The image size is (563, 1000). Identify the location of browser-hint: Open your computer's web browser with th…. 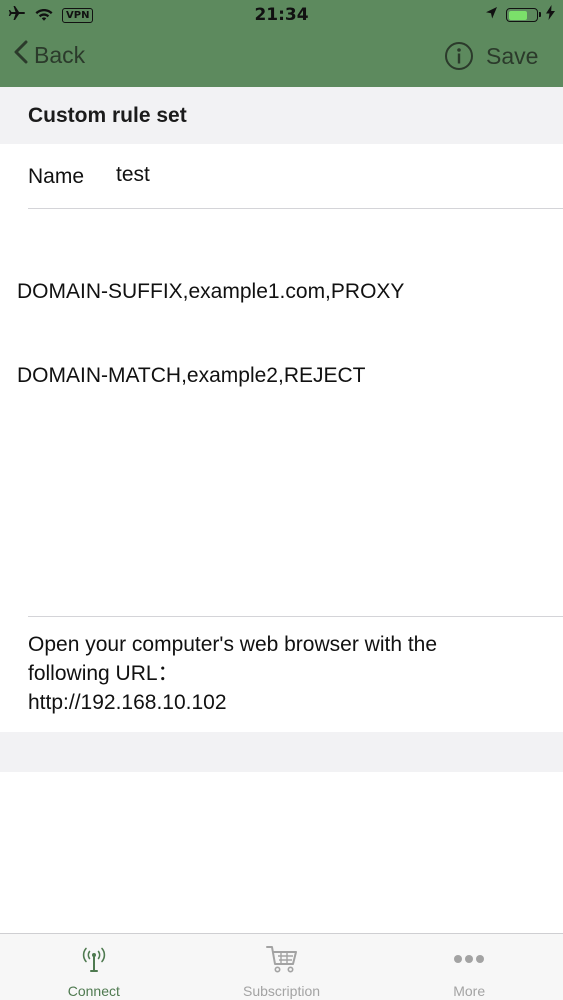
(288, 673).